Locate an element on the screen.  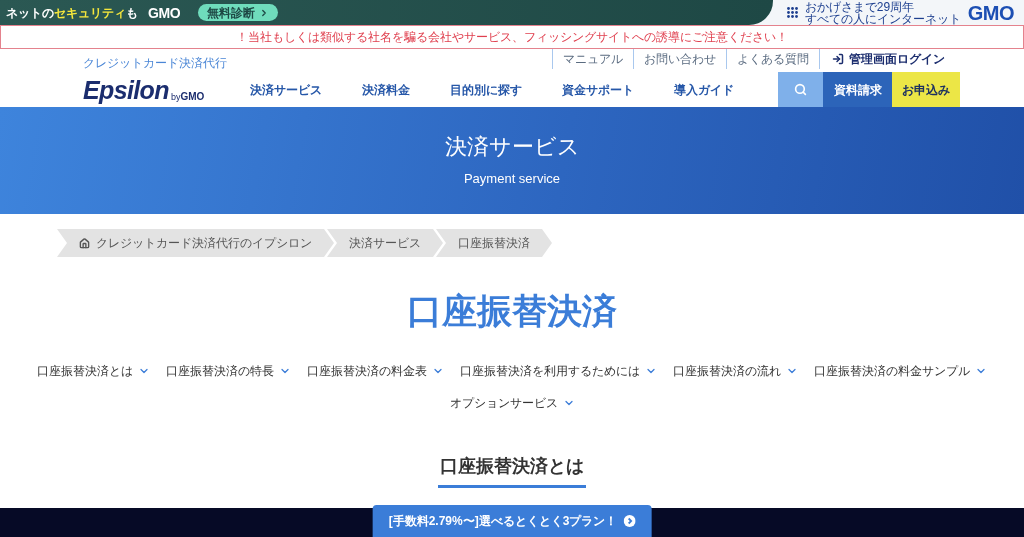
search-button is located at coordinates (800, 89).